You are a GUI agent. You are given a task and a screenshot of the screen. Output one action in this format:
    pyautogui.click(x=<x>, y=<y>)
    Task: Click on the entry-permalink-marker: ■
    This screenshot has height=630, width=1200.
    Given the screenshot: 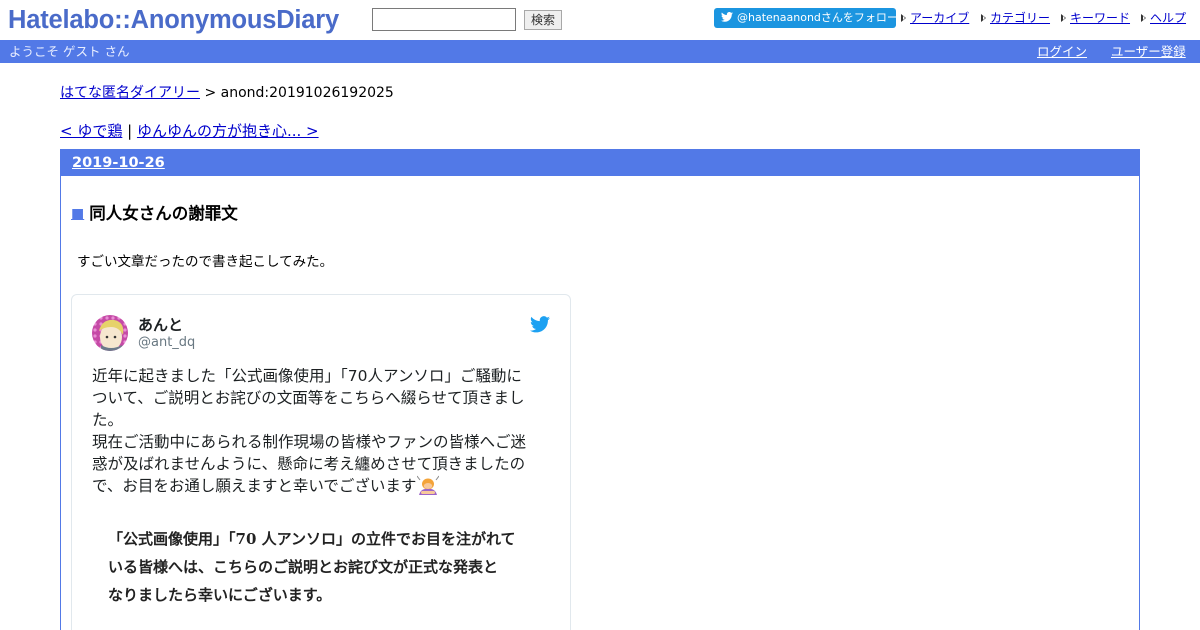 What is the action you would take?
    pyautogui.click(x=77, y=214)
    